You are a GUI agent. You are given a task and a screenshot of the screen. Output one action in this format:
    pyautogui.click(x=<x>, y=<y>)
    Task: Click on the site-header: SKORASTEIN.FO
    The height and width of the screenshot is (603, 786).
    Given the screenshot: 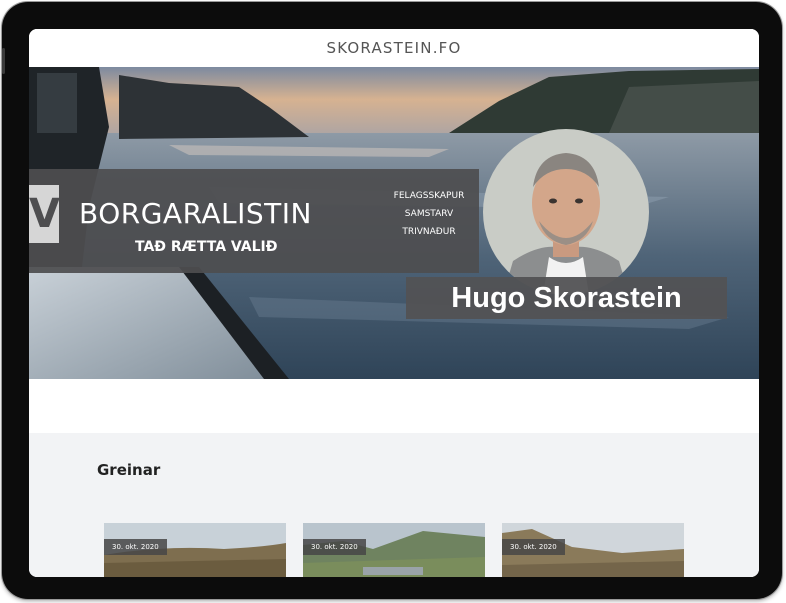 What is the action you would take?
    pyautogui.click(x=394, y=48)
    